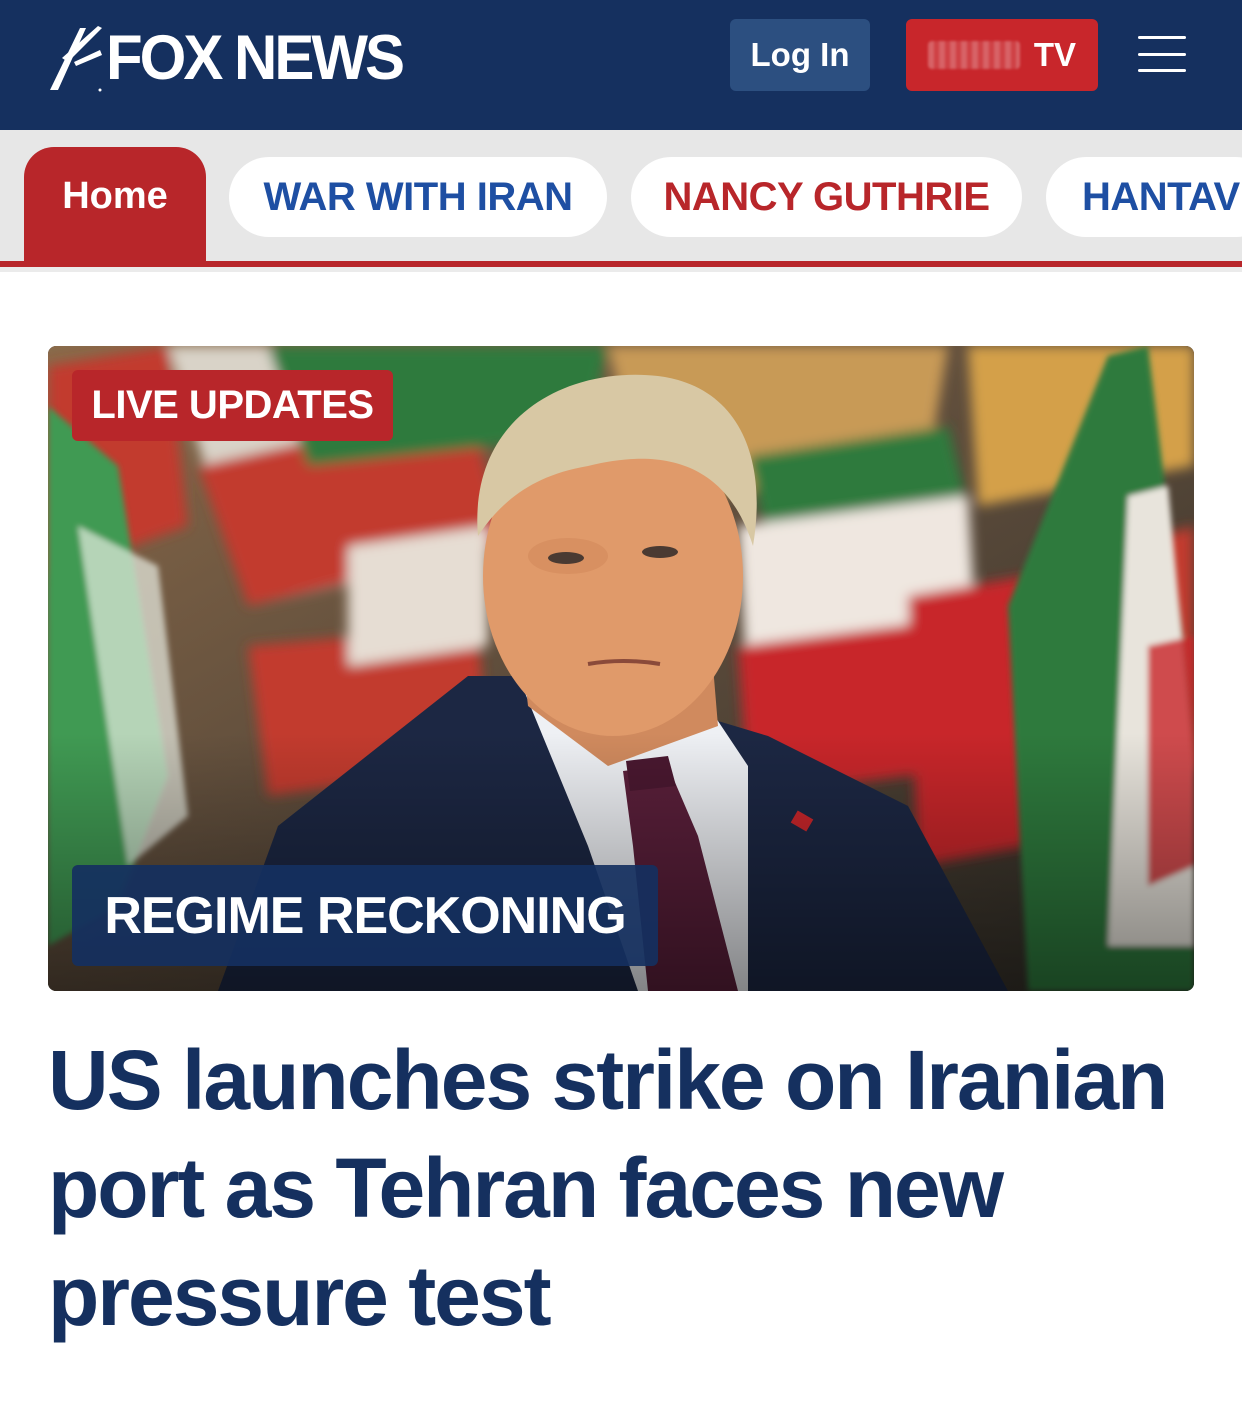 The height and width of the screenshot is (1402, 1242). I want to click on logo-wordmark: FOX NEWS, so click(255, 57).